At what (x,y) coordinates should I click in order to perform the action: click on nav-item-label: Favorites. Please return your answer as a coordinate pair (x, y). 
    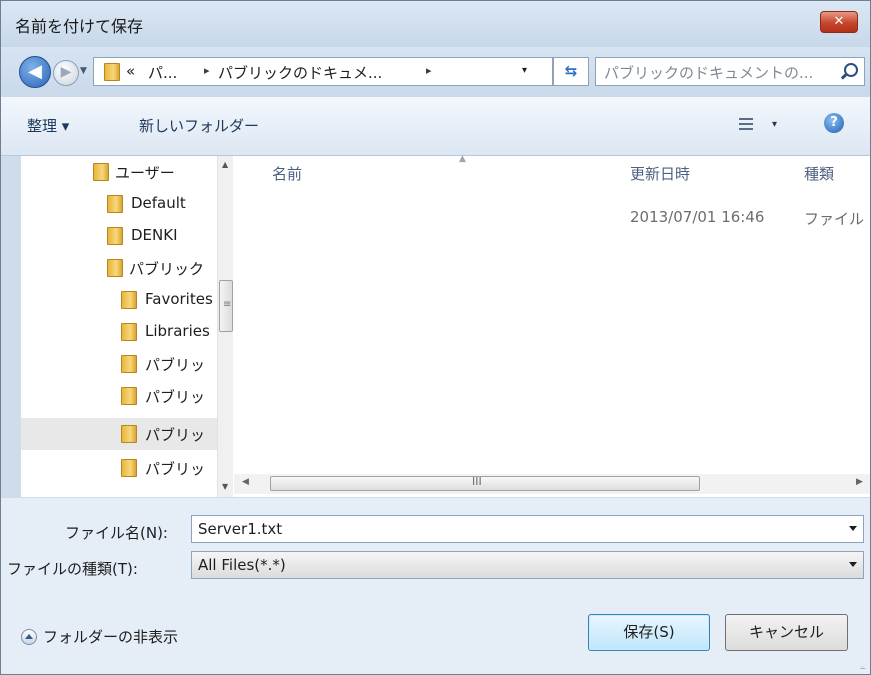
    Looking at the image, I should click on (179, 299).